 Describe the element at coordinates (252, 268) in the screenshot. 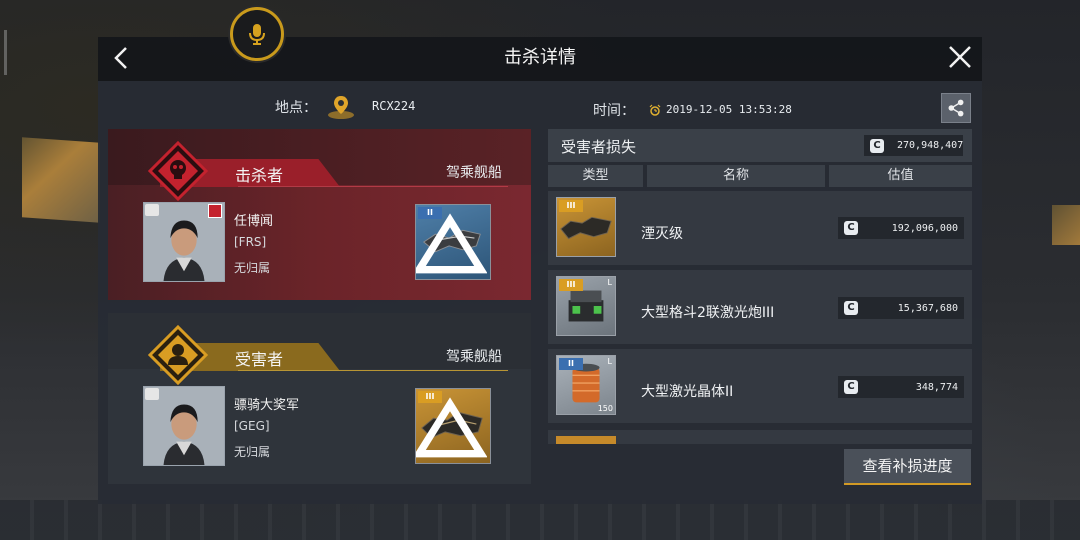

I see `killer-alliance: 无归属` at that location.